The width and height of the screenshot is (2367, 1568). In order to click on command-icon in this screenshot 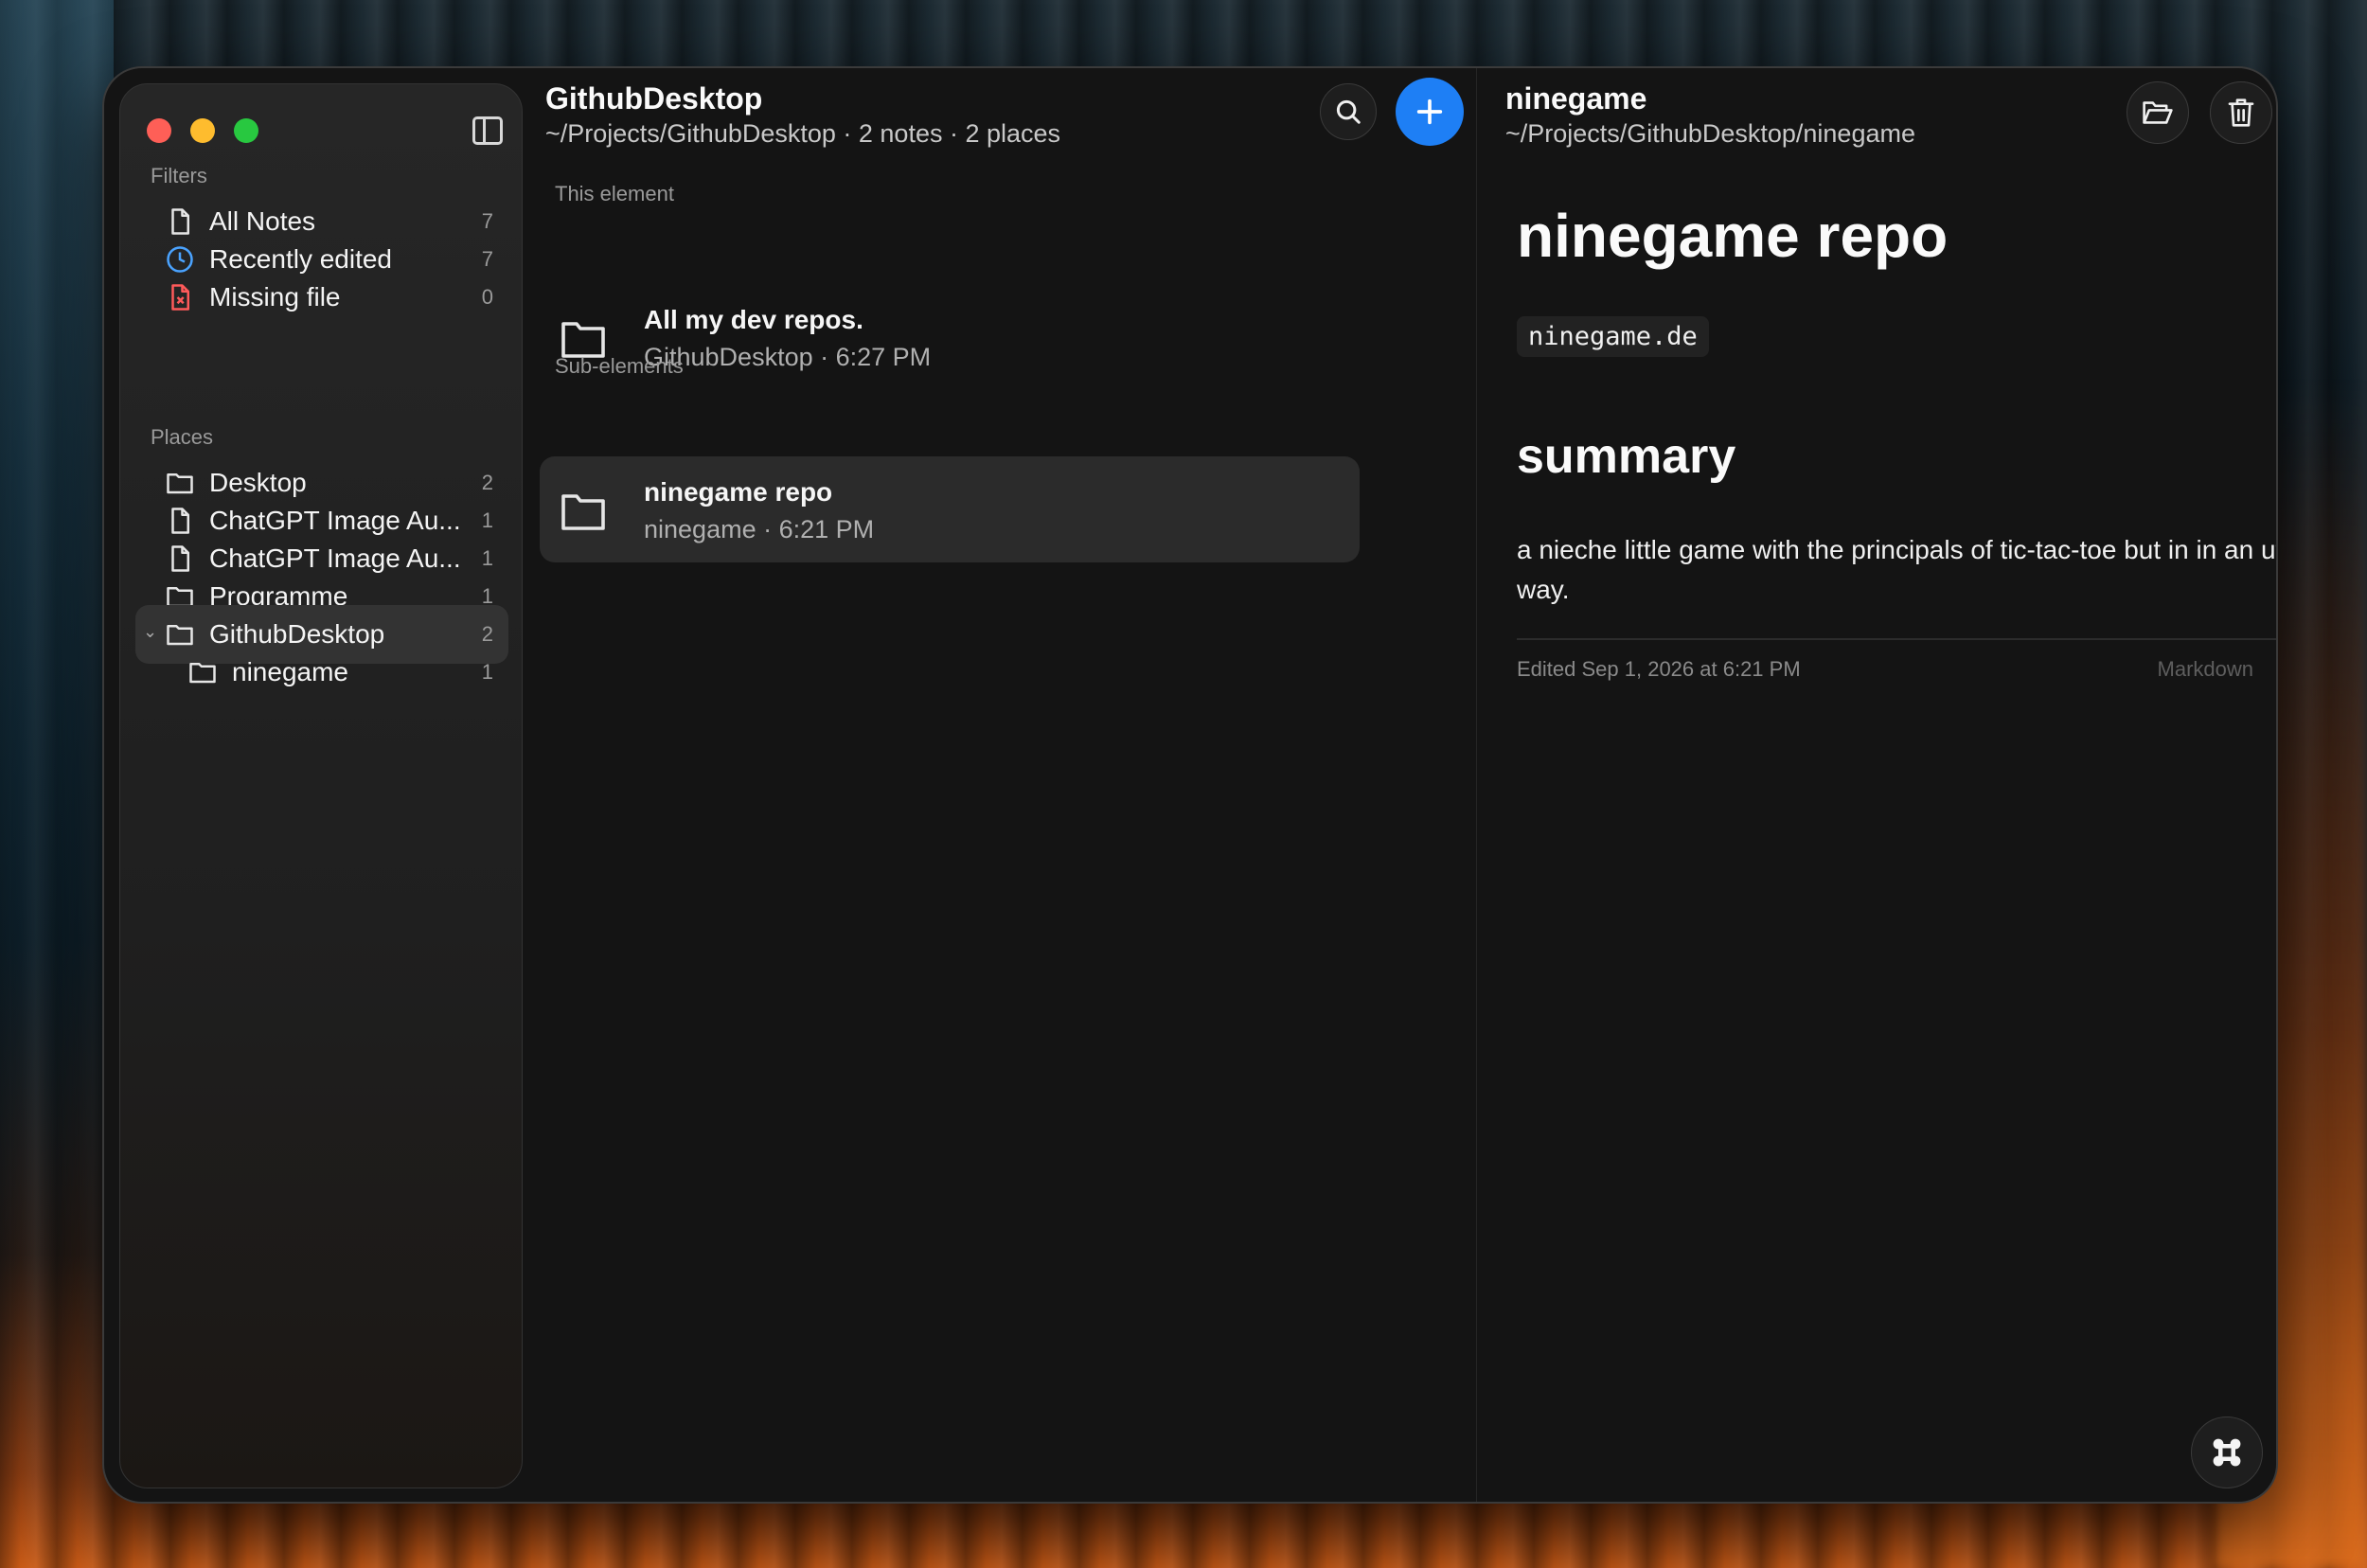, I will do `click(2227, 1452)`.